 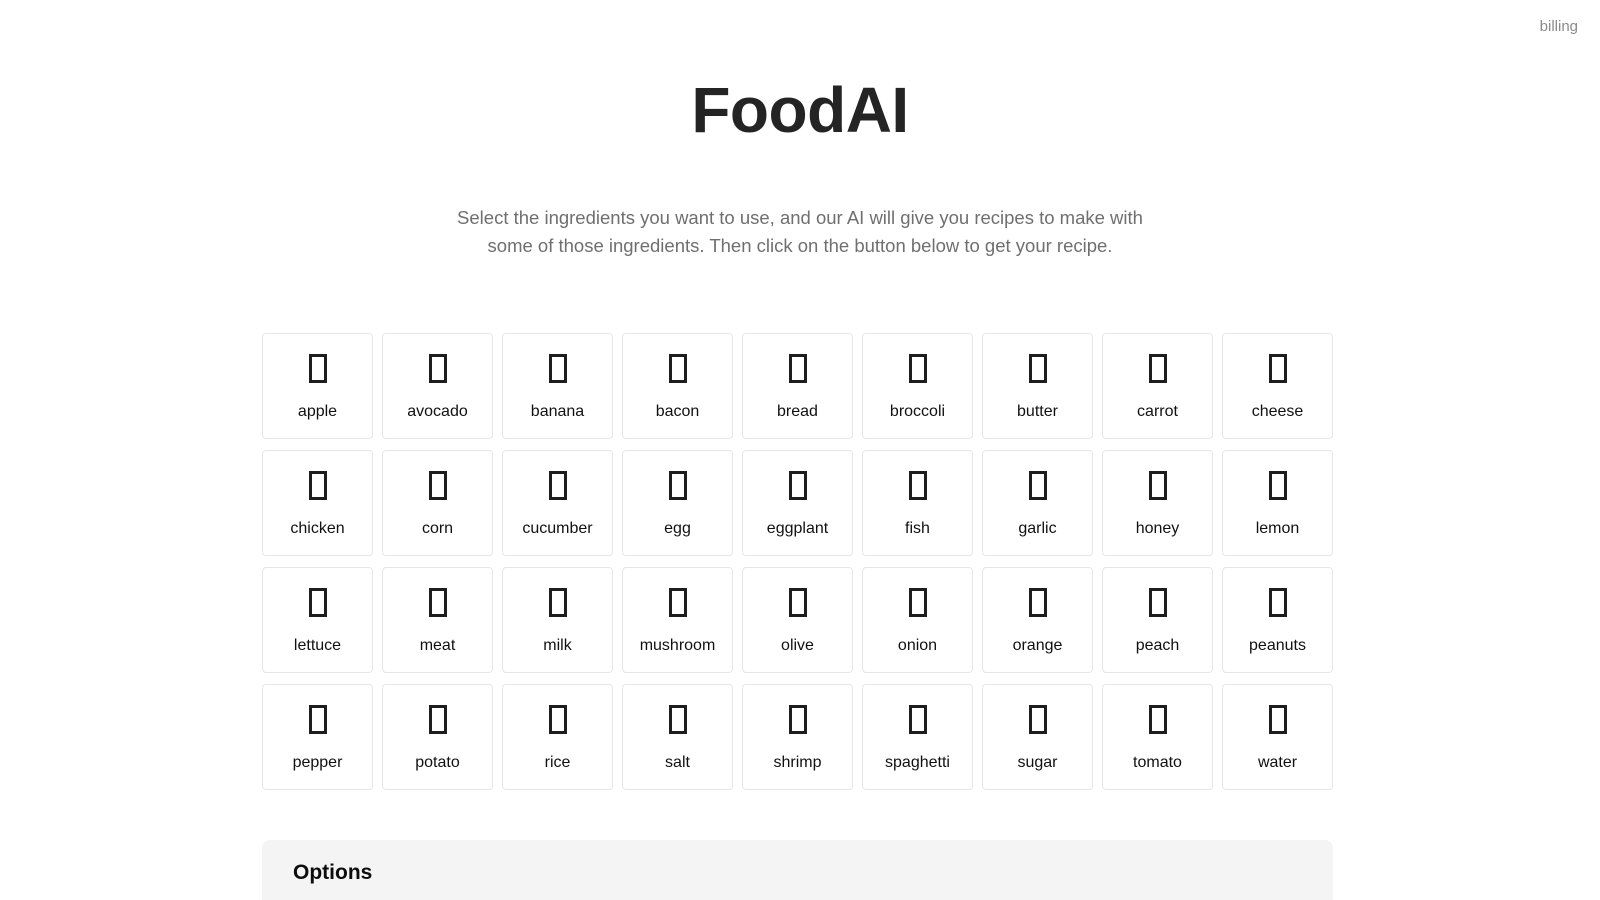 What do you see at coordinates (437, 386) in the screenshot?
I see `ingredient-card-avocado: avocado` at bounding box center [437, 386].